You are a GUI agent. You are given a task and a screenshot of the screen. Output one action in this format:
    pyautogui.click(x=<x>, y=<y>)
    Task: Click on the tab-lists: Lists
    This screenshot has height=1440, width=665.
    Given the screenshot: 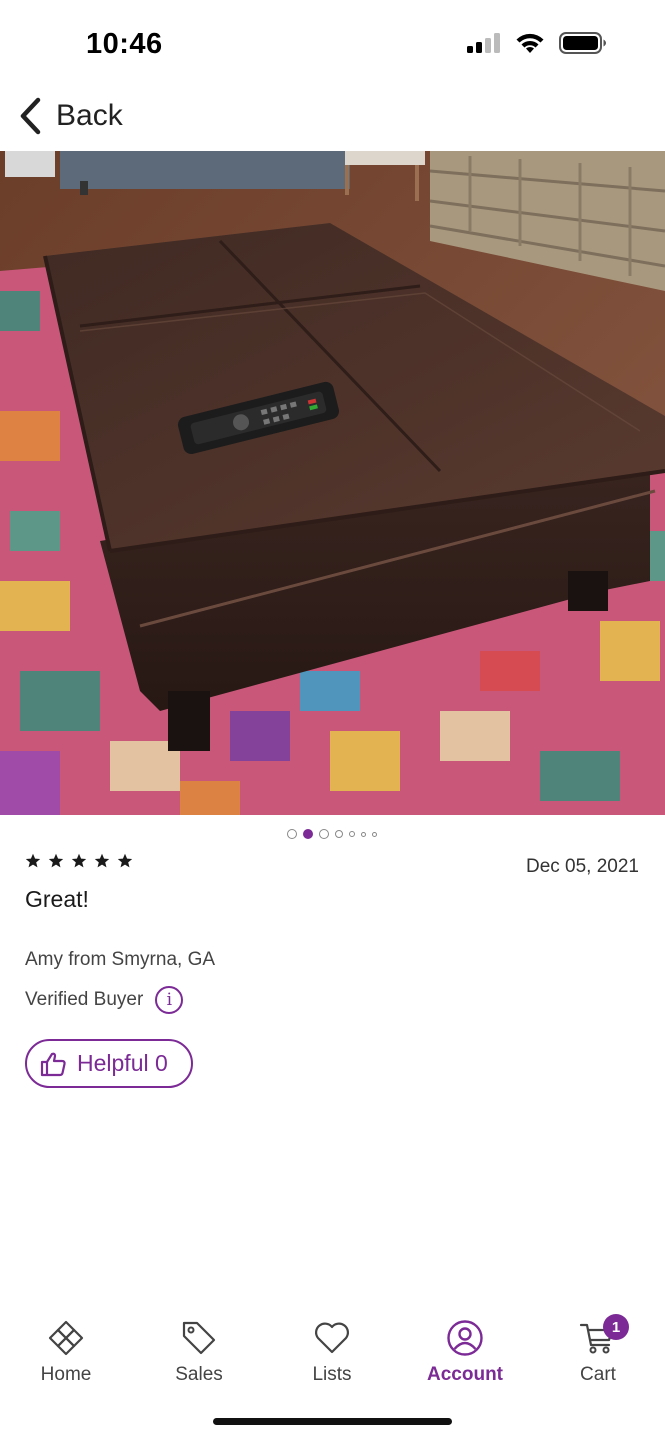 What is the action you would take?
    pyautogui.click(x=332, y=1352)
    